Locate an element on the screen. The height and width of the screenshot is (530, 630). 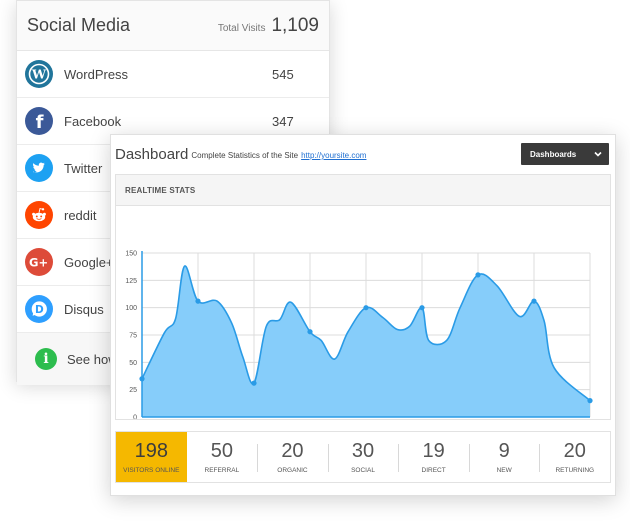
total-visits: Total Visits 1,109 is located at coordinates (268, 26).